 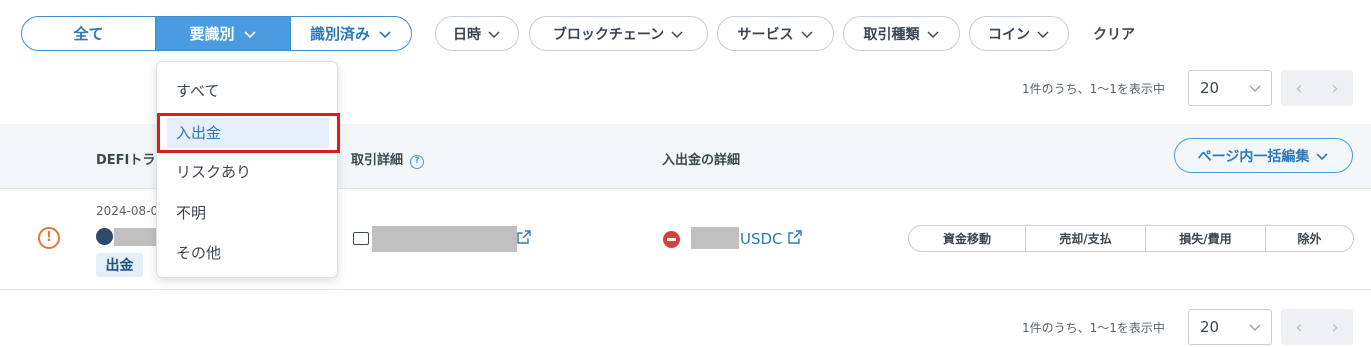 I want to click on segment-identified: 識別済み, so click(x=350, y=33).